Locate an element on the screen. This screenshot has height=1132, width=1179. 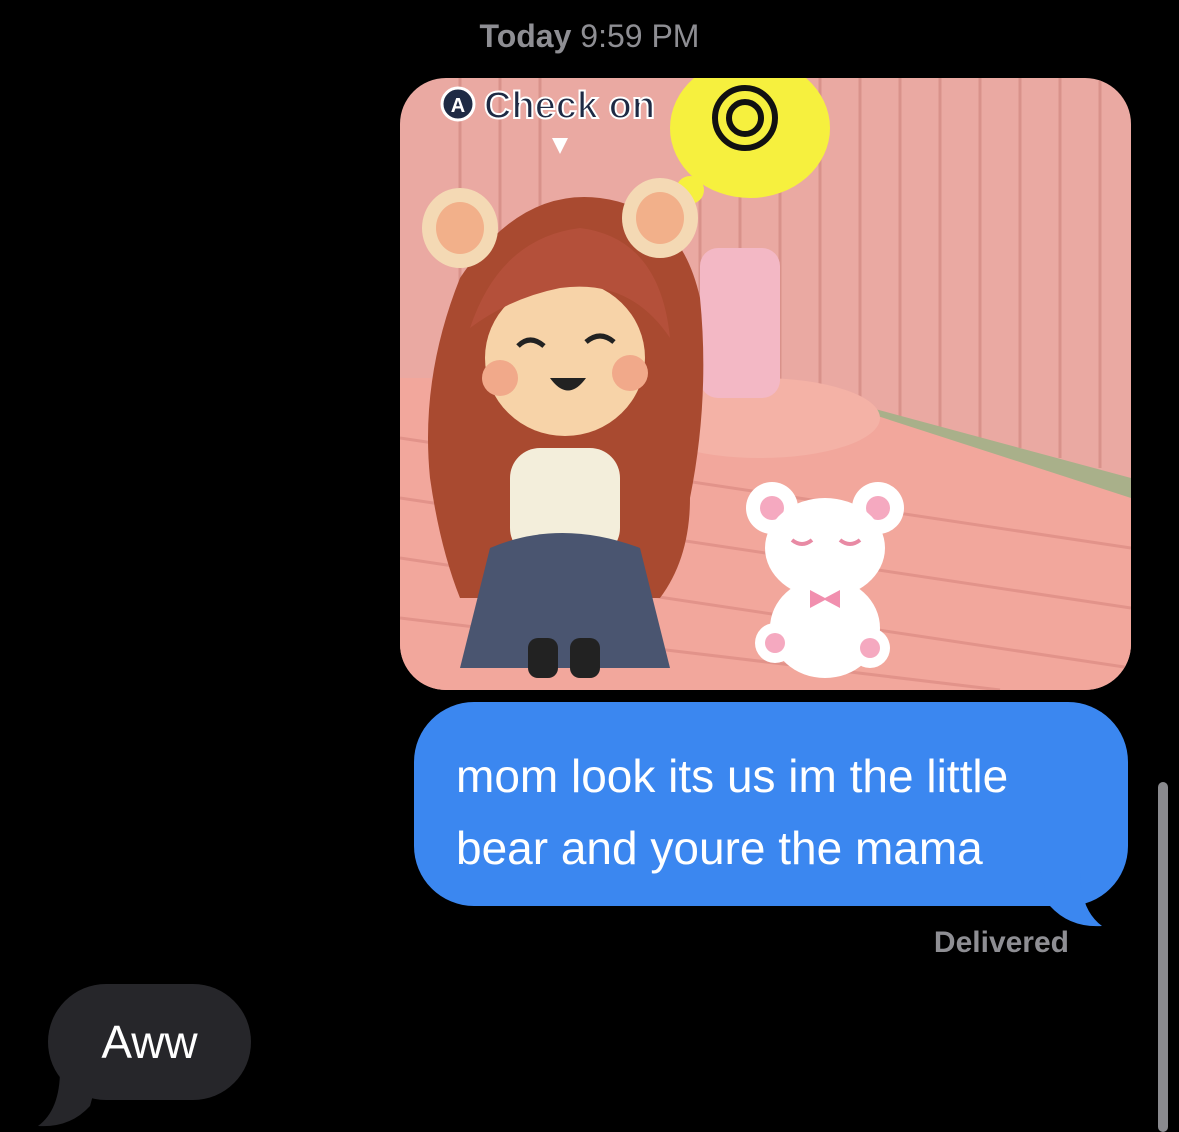
outgoing-bubble-tail is located at coordinates (1071, 898).